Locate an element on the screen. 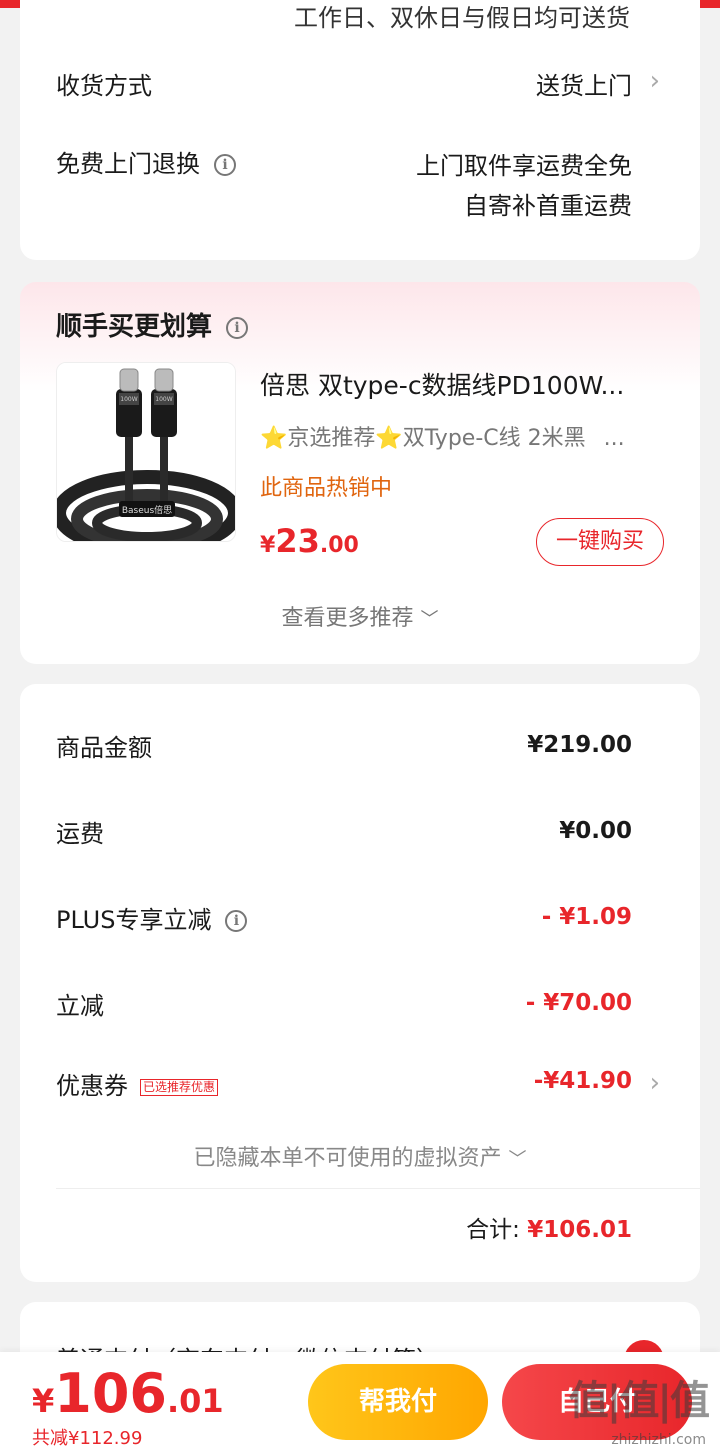 The height and width of the screenshot is (1452, 720). coupon-row: 优惠券 已选推荐优惠 is located at coordinates (137, 1083).